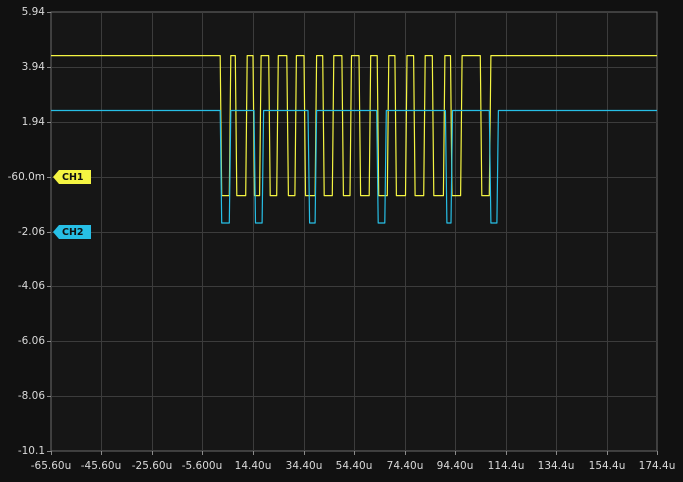 Image resolution: width=683 pixels, height=482 pixels. I want to click on x-tick-label: 154.4u, so click(607, 466).